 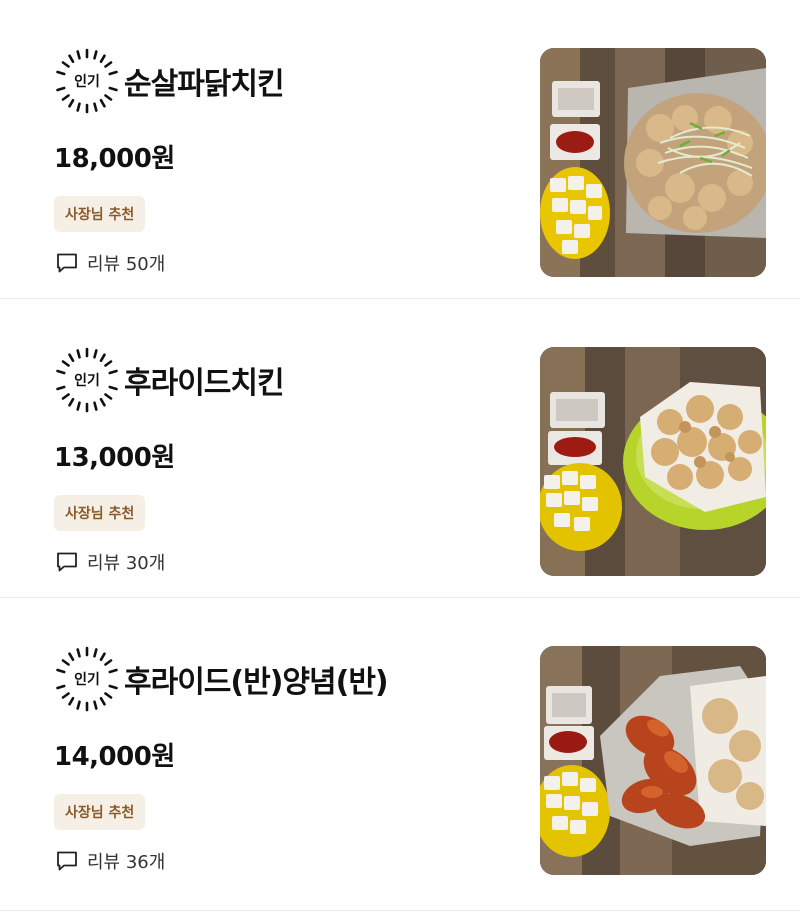 What do you see at coordinates (126, 862) in the screenshot?
I see `review-count-label: 리뷰 36개` at bounding box center [126, 862].